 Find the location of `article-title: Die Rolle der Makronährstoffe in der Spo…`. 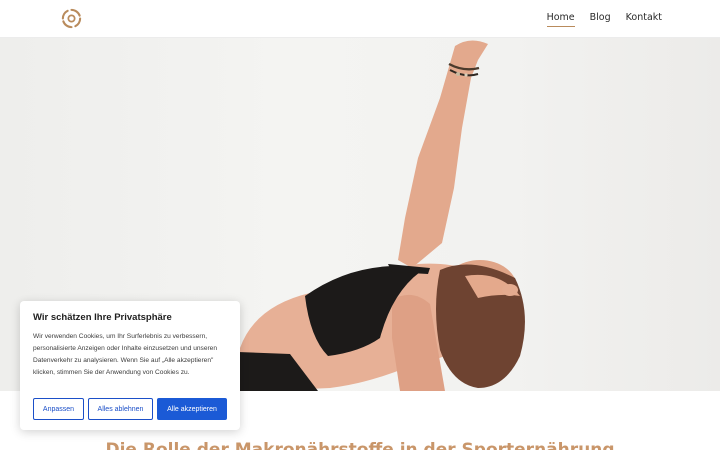

article-title: Die Rolle der Makronährstoffe in der Spo… is located at coordinates (360, 445).